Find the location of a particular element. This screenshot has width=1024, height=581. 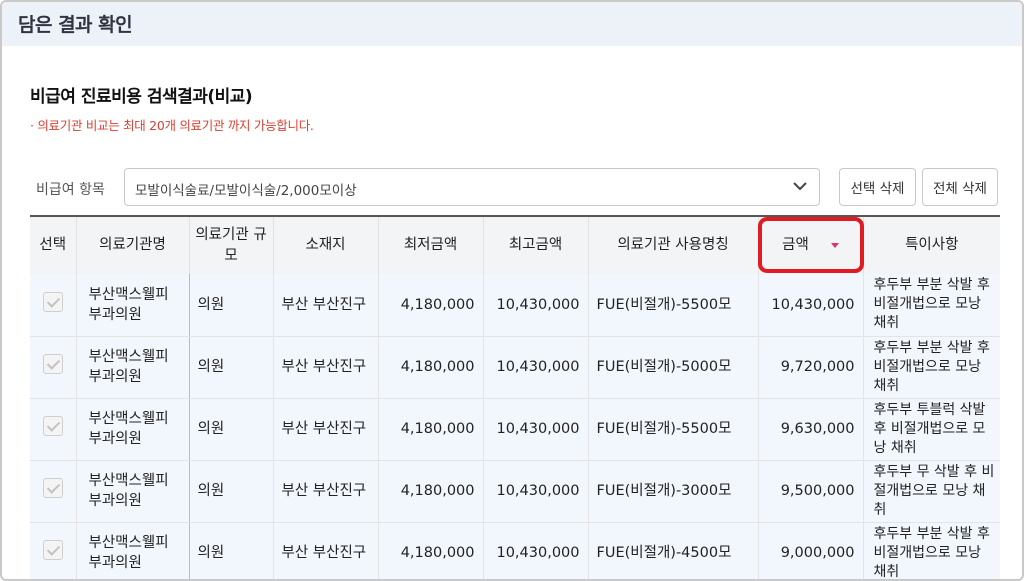

col-header-name: 의료기관명 is located at coordinates (133, 244).